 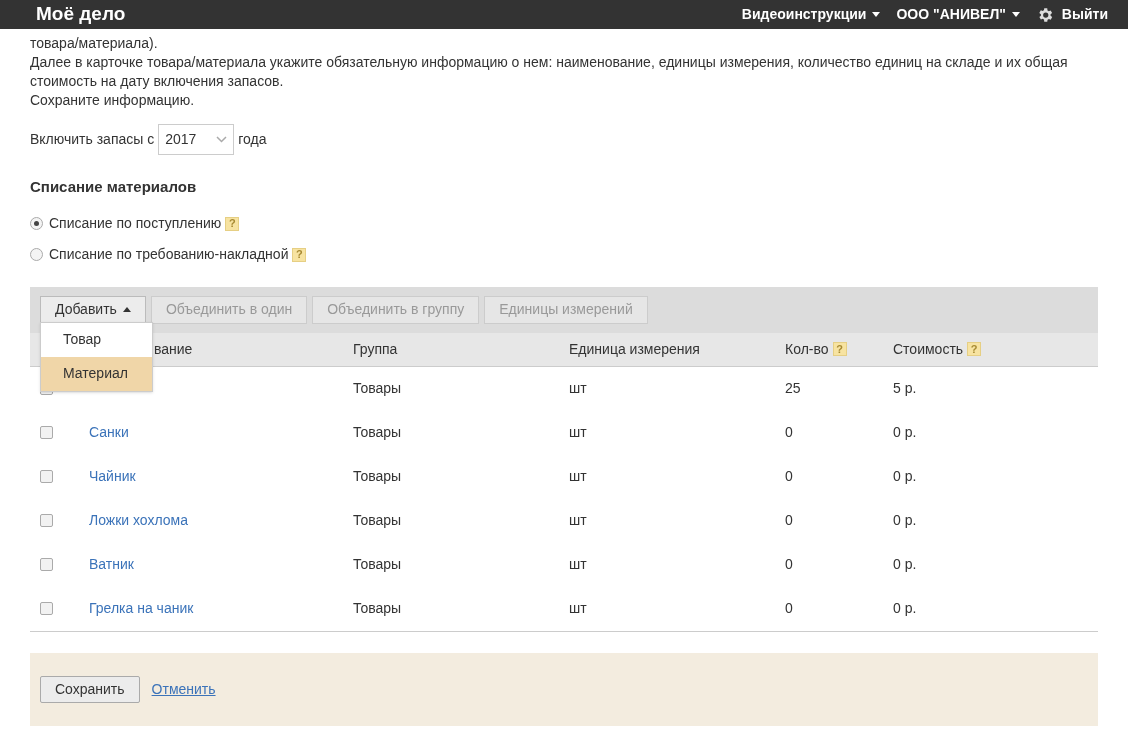 What do you see at coordinates (93, 309) in the screenshot?
I see `add-button: Добавить` at bounding box center [93, 309].